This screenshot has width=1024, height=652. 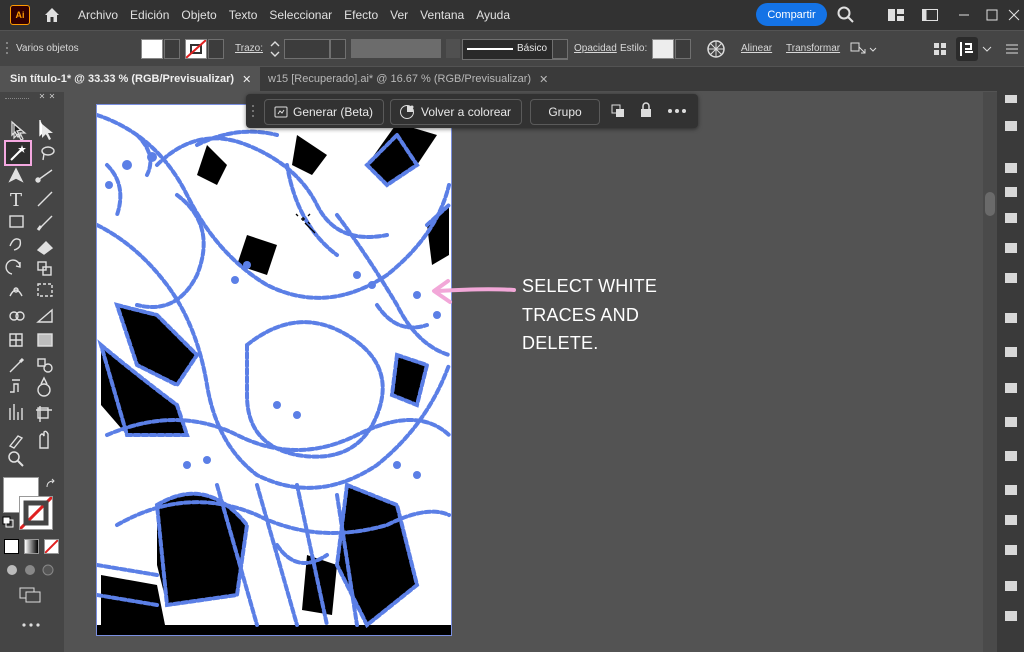 I want to click on contextual-task-bar: Generar (Beta) Volver a colorear Grupo, so click(x=472, y=111).